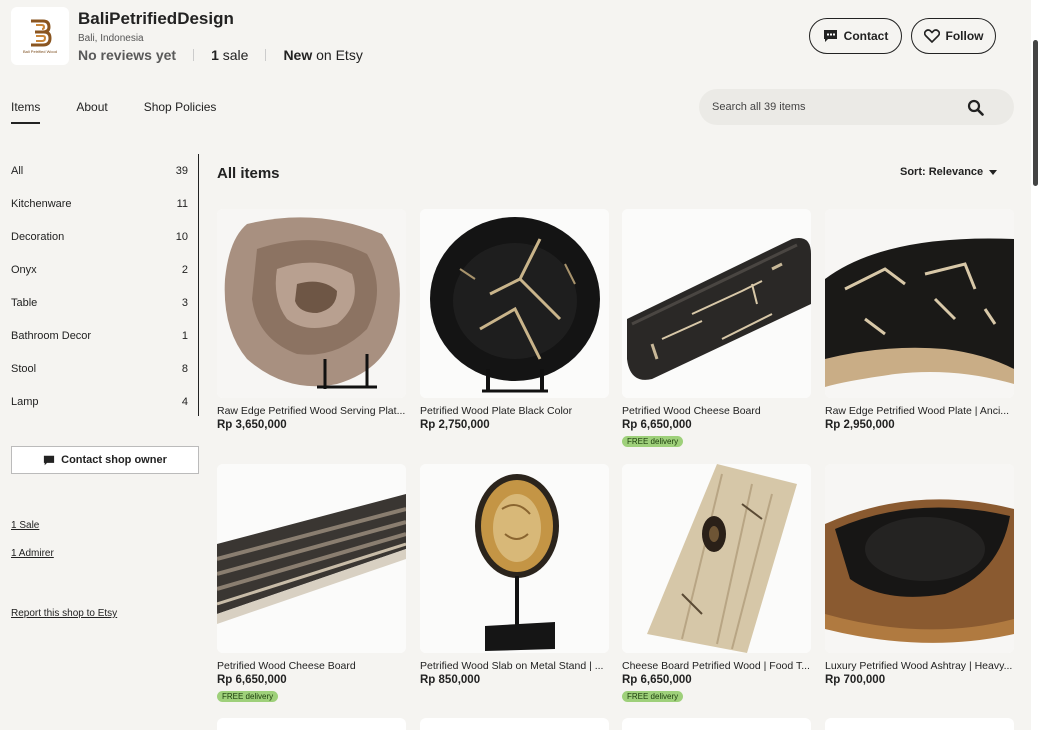  I want to click on category-lamp: Lamp 4, so click(99, 401).